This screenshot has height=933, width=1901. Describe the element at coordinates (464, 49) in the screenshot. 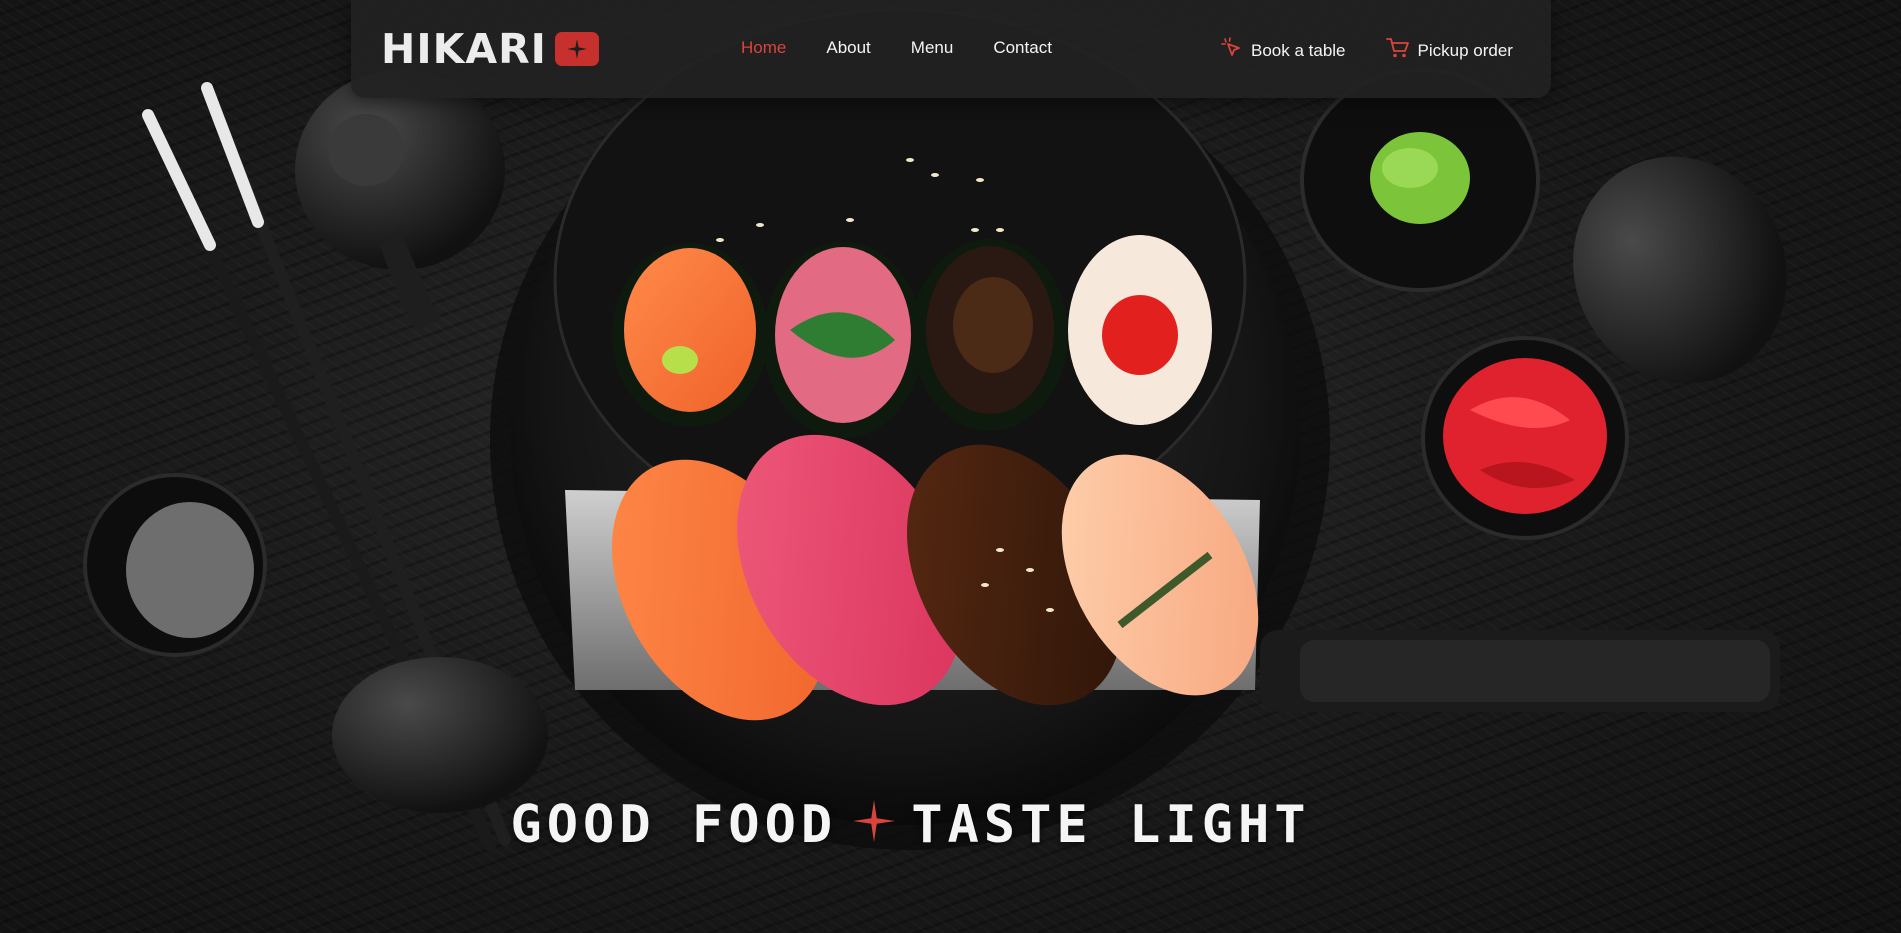

I see `brand-name: HIKARI` at that location.